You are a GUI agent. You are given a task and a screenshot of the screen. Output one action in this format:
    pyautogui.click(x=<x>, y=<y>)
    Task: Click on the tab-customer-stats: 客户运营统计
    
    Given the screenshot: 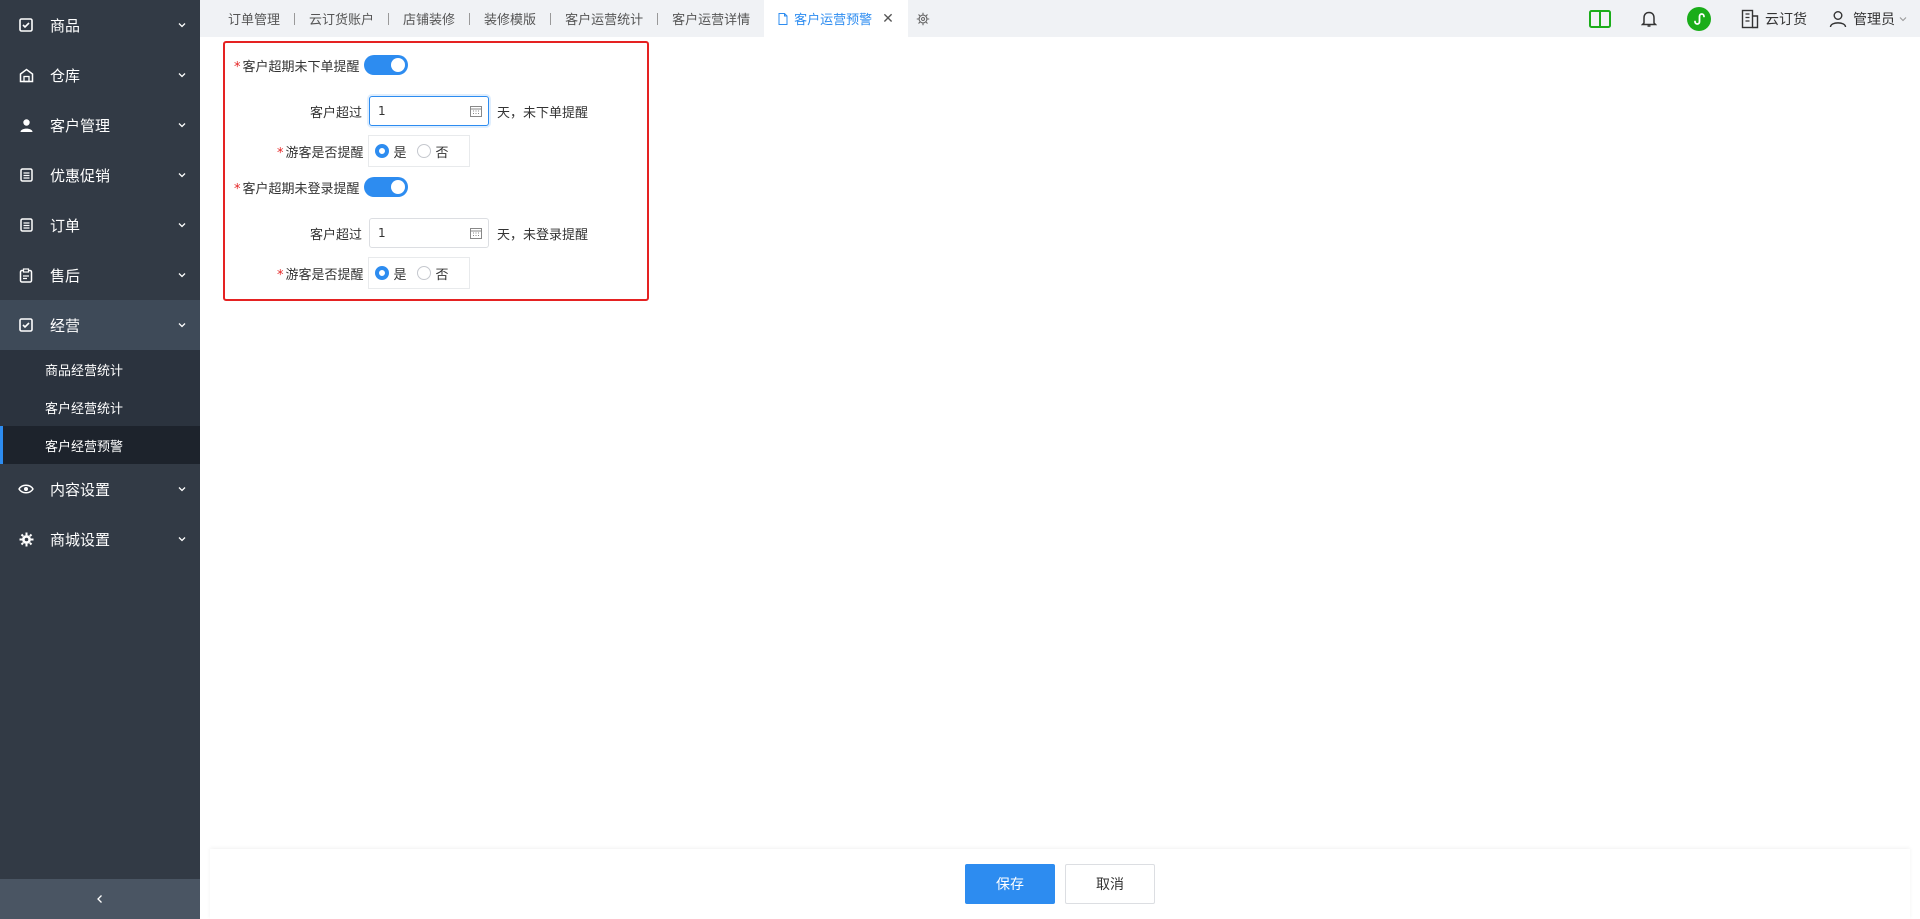 What is the action you would take?
    pyautogui.click(x=604, y=18)
    